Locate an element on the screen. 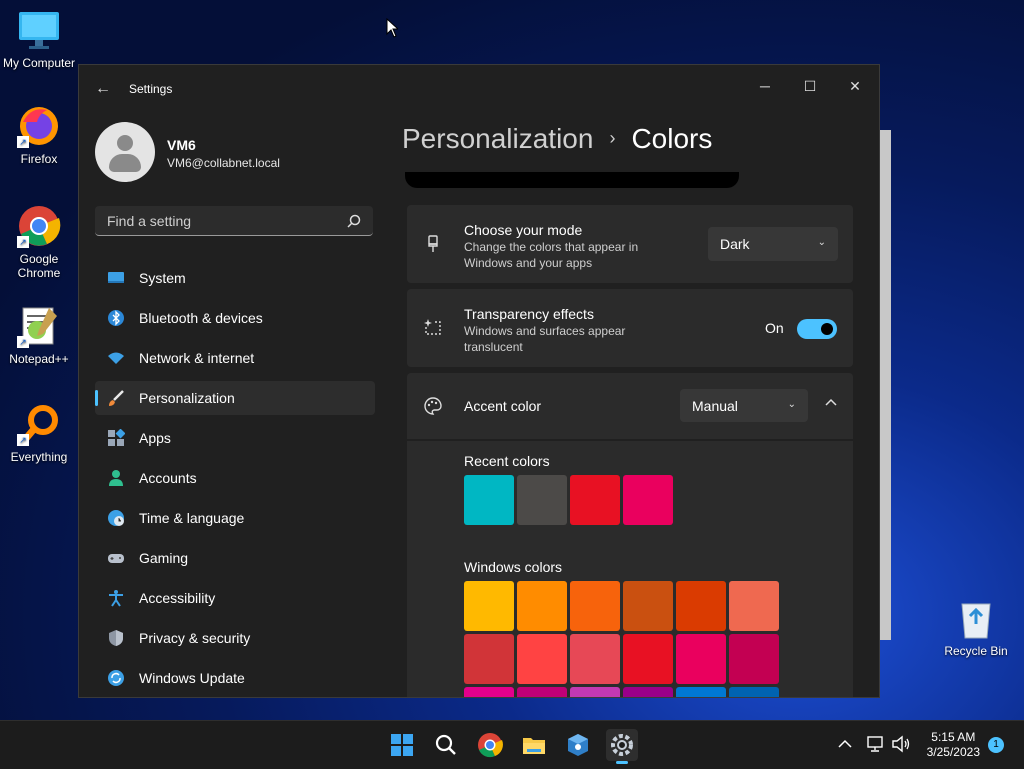  desktop-icon-label: Everything is located at coordinates (39, 457).